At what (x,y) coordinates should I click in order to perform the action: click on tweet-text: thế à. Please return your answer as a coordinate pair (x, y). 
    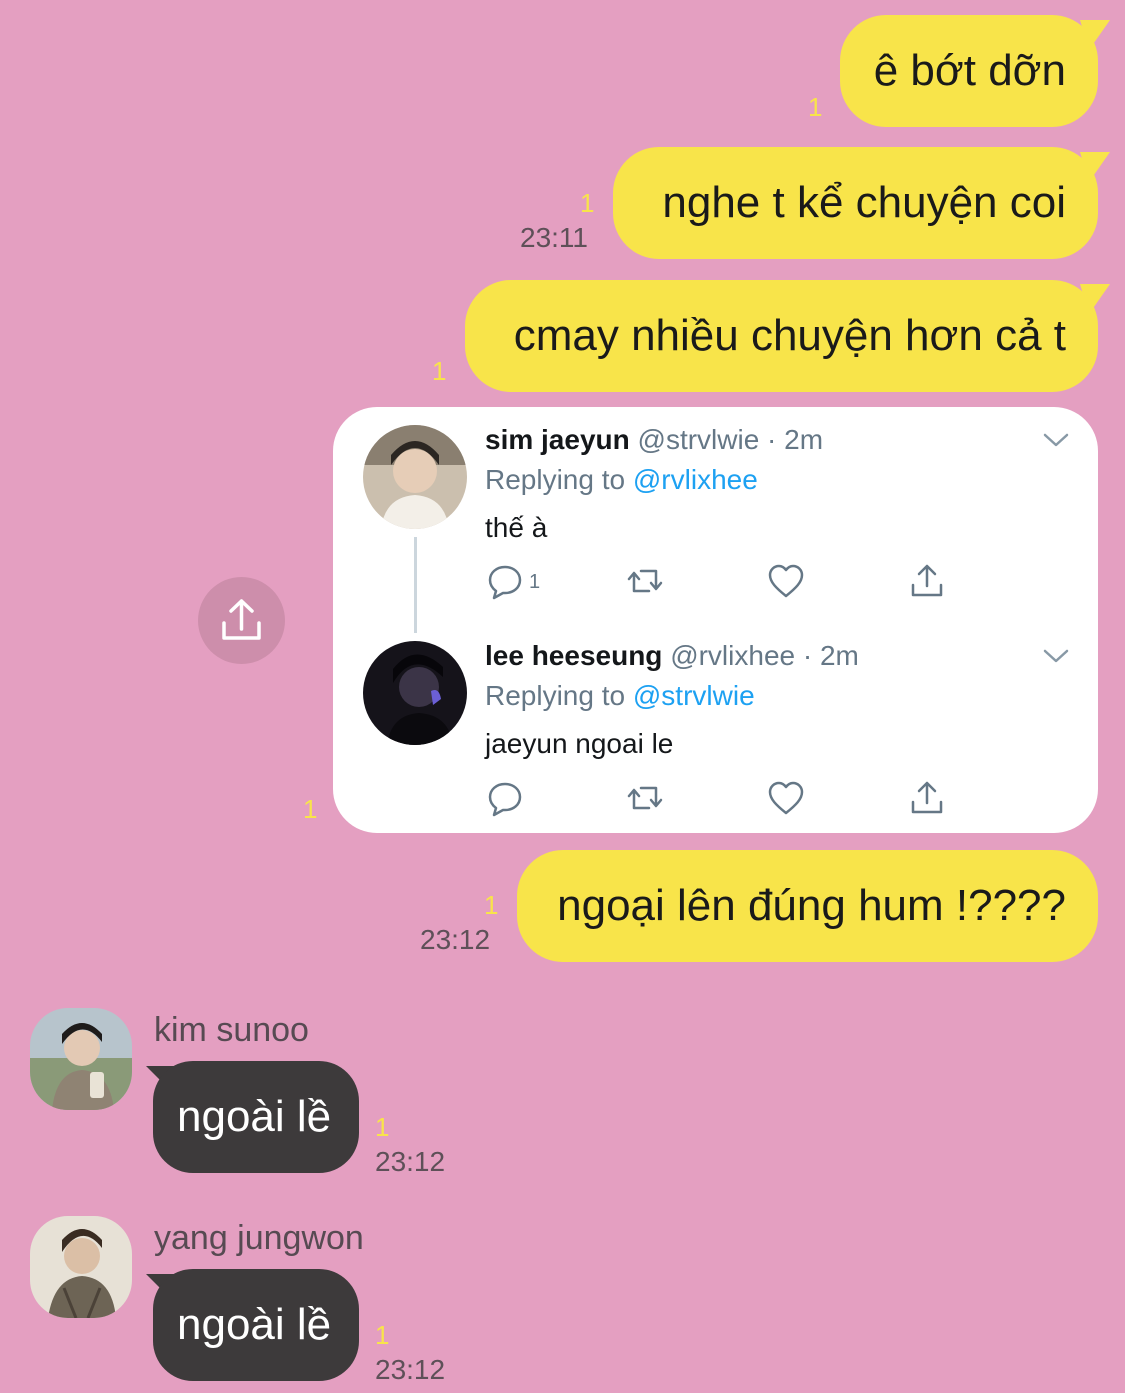
    Looking at the image, I should click on (516, 527).